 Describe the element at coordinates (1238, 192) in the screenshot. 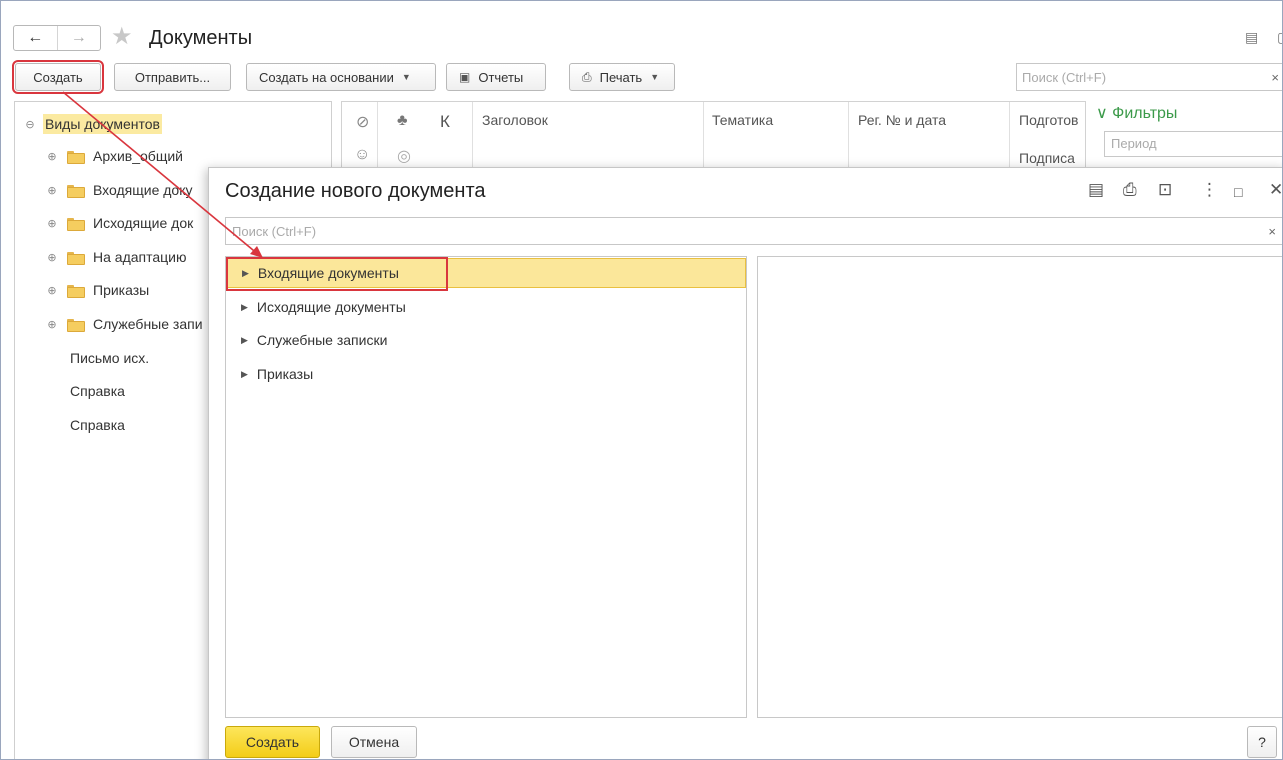

I see `maximize-icon: □` at that location.